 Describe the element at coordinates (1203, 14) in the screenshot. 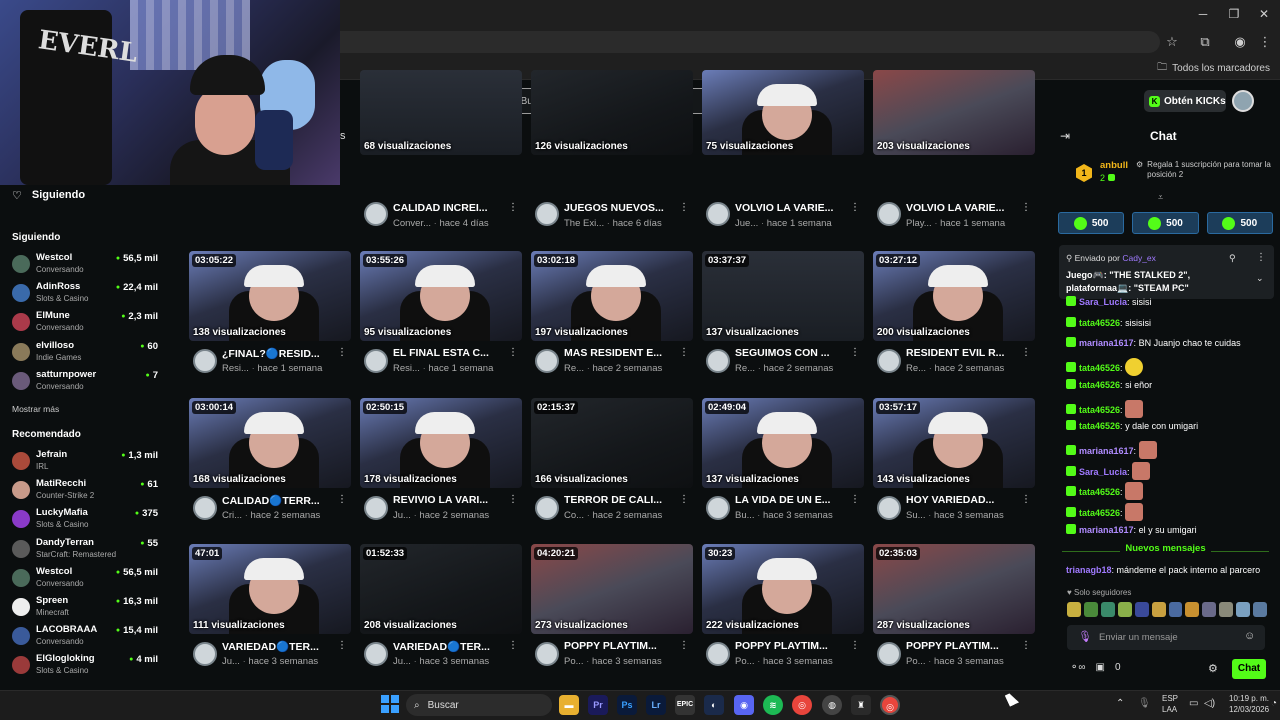

I see `minimize-icon: ─` at that location.